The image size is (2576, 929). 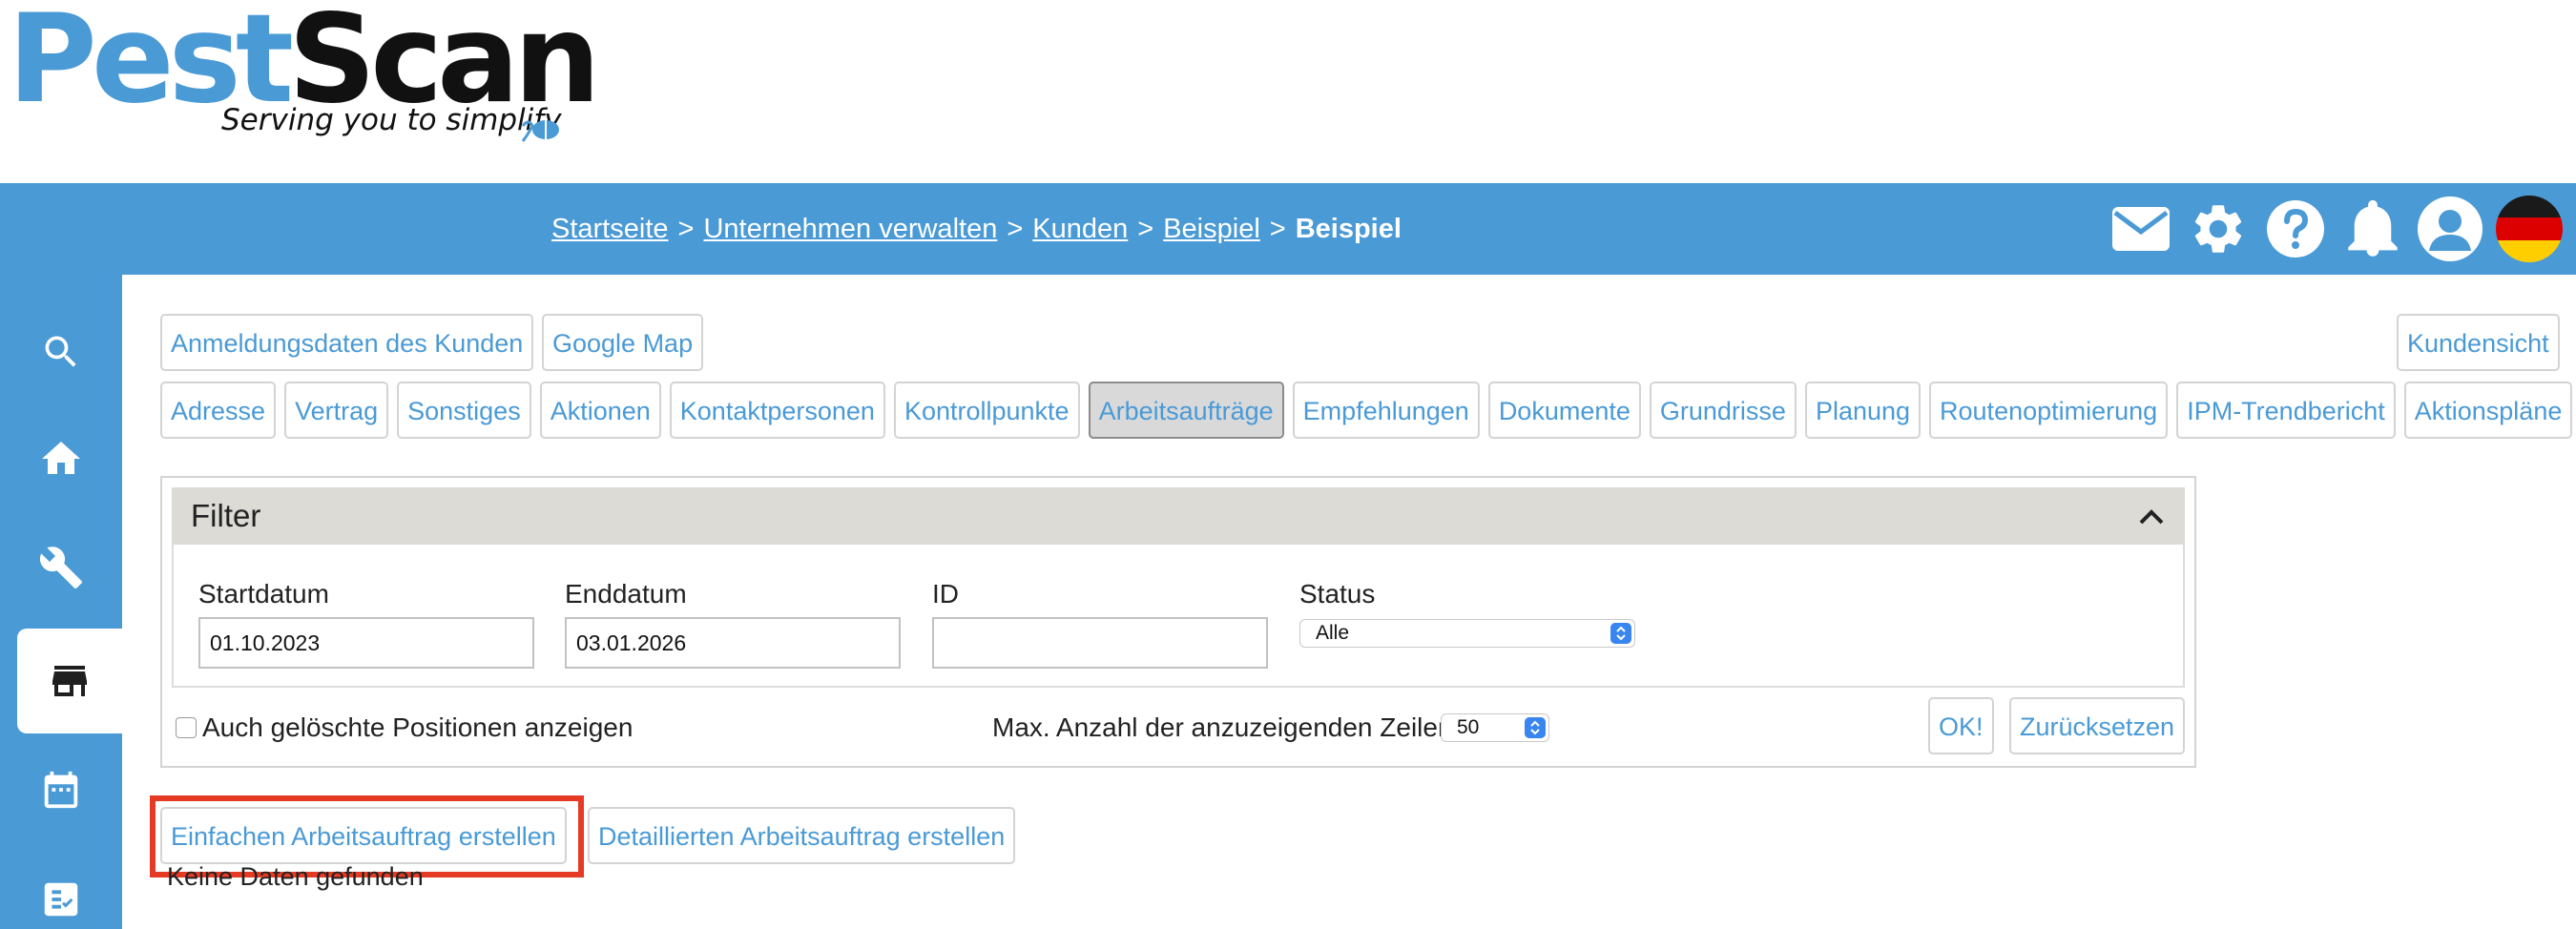 I want to click on customer-login-data-button: Anmeldungsdaten des Kunden, so click(x=347, y=342).